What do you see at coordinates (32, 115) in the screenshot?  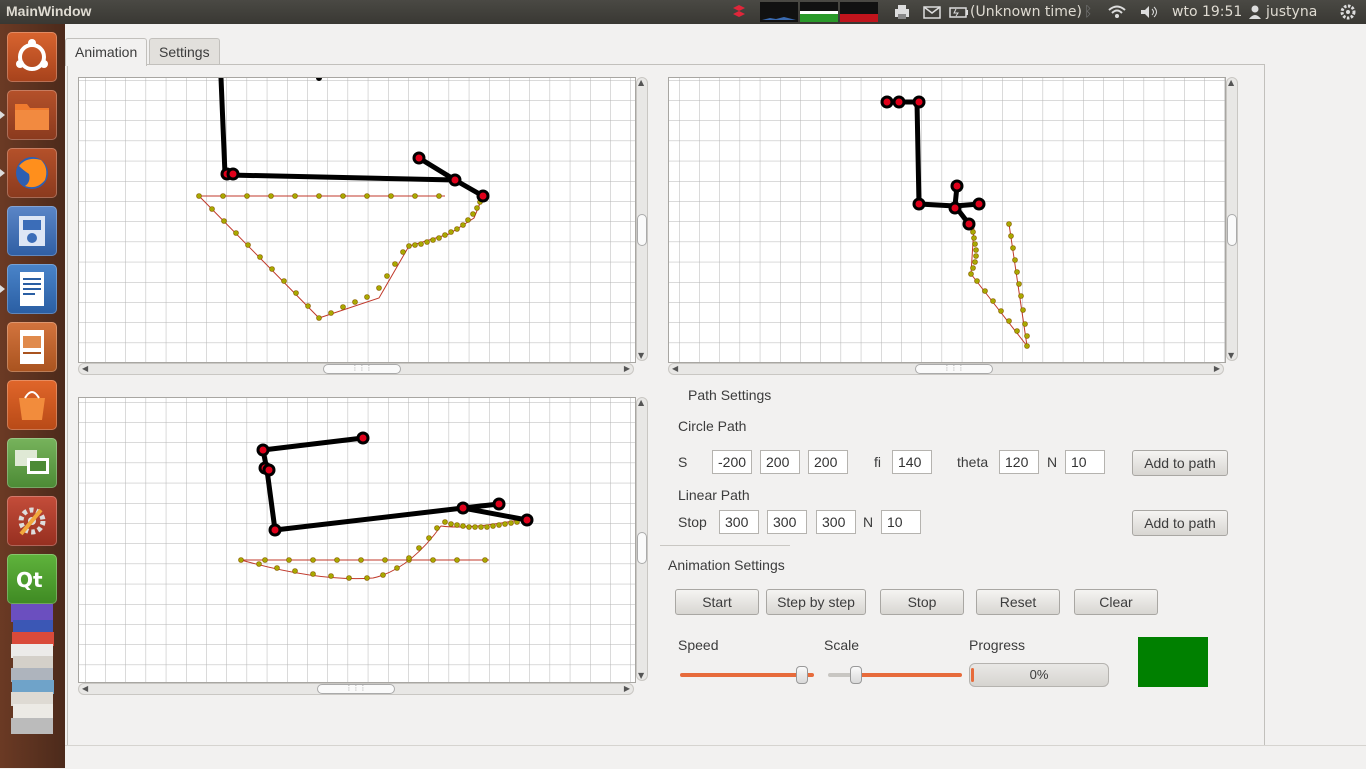 I see `files-icon` at bounding box center [32, 115].